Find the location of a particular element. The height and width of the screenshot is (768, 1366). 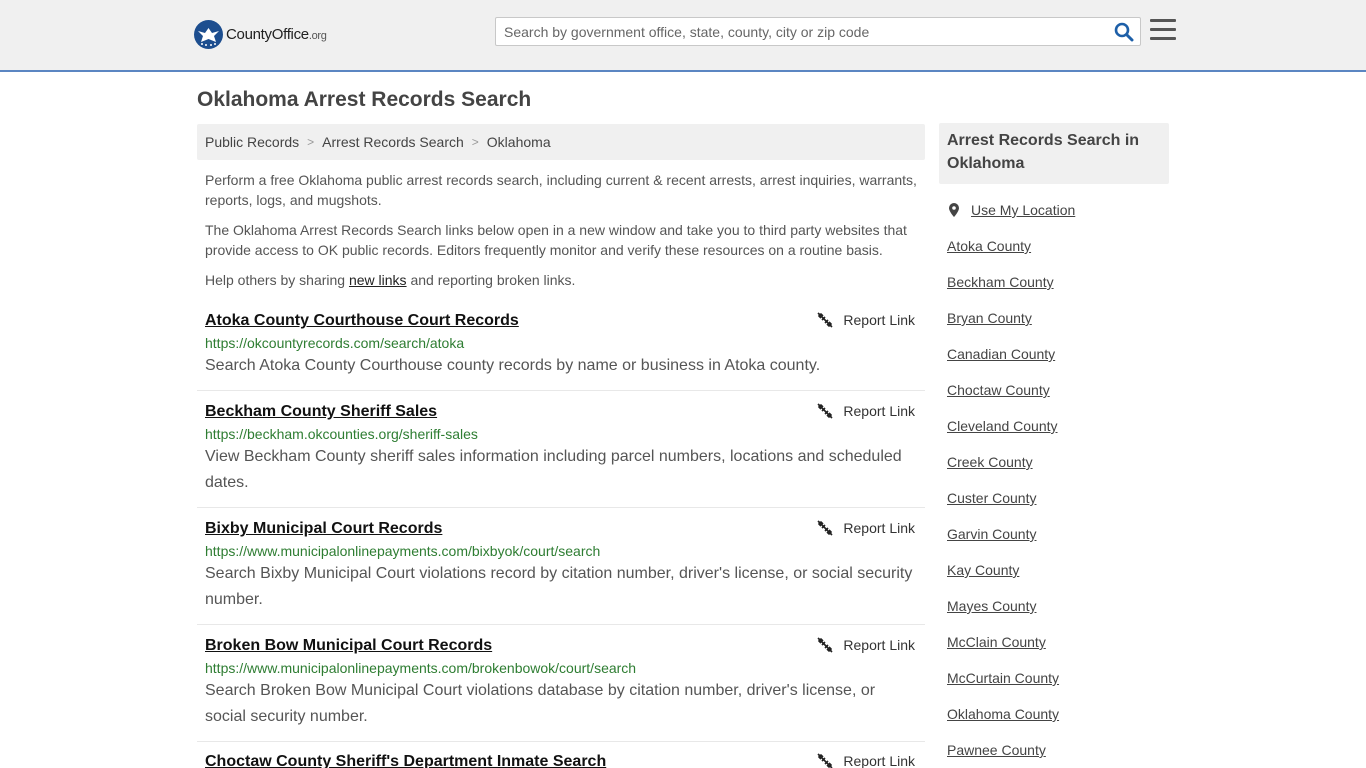

logo-text: CountyOffice.org is located at coordinates (276, 34).